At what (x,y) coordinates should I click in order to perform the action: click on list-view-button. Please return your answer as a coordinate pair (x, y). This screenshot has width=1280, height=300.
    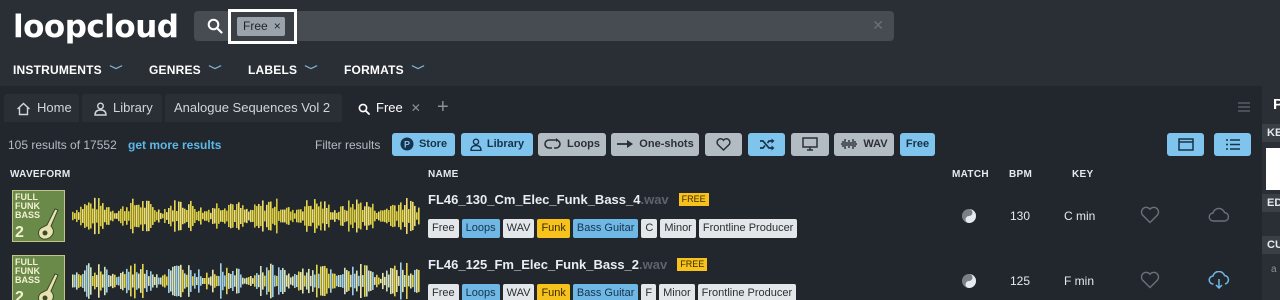
    Looking at the image, I should click on (1232, 144).